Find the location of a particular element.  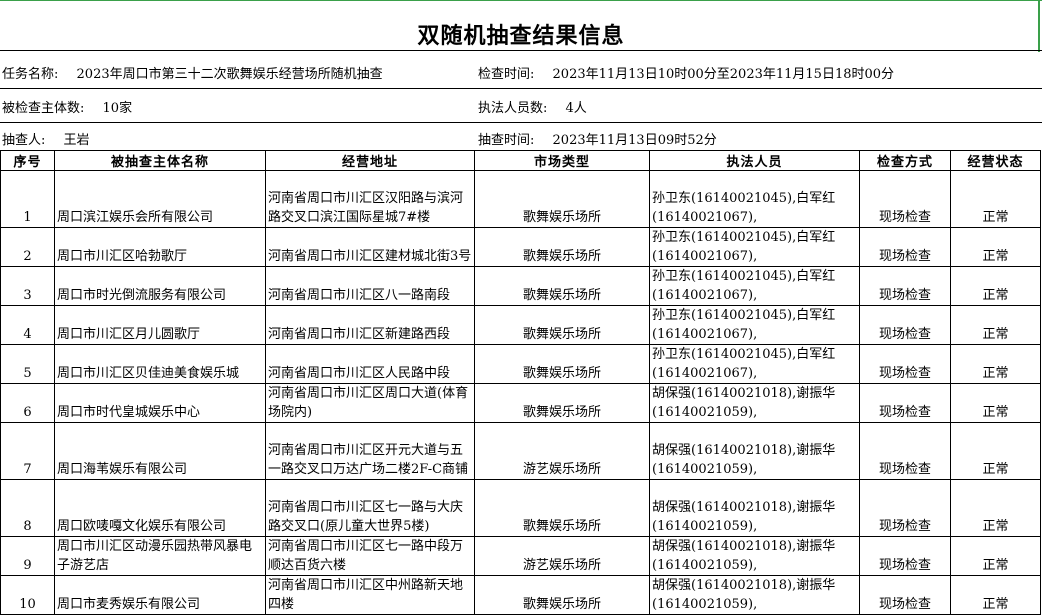

row-number-cell: 10 is located at coordinates (27, 595).